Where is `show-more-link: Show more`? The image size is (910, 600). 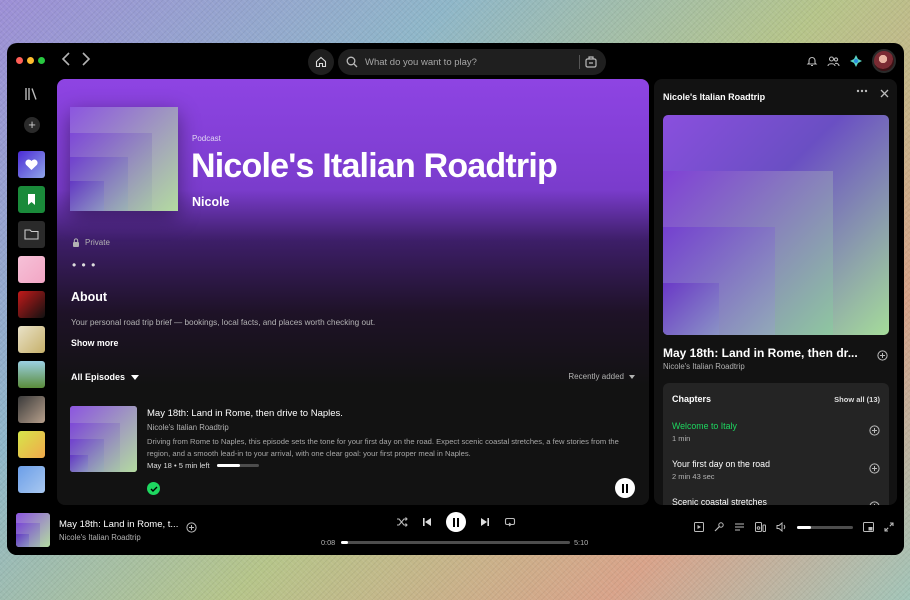
show-more-link: Show more is located at coordinates (94, 343).